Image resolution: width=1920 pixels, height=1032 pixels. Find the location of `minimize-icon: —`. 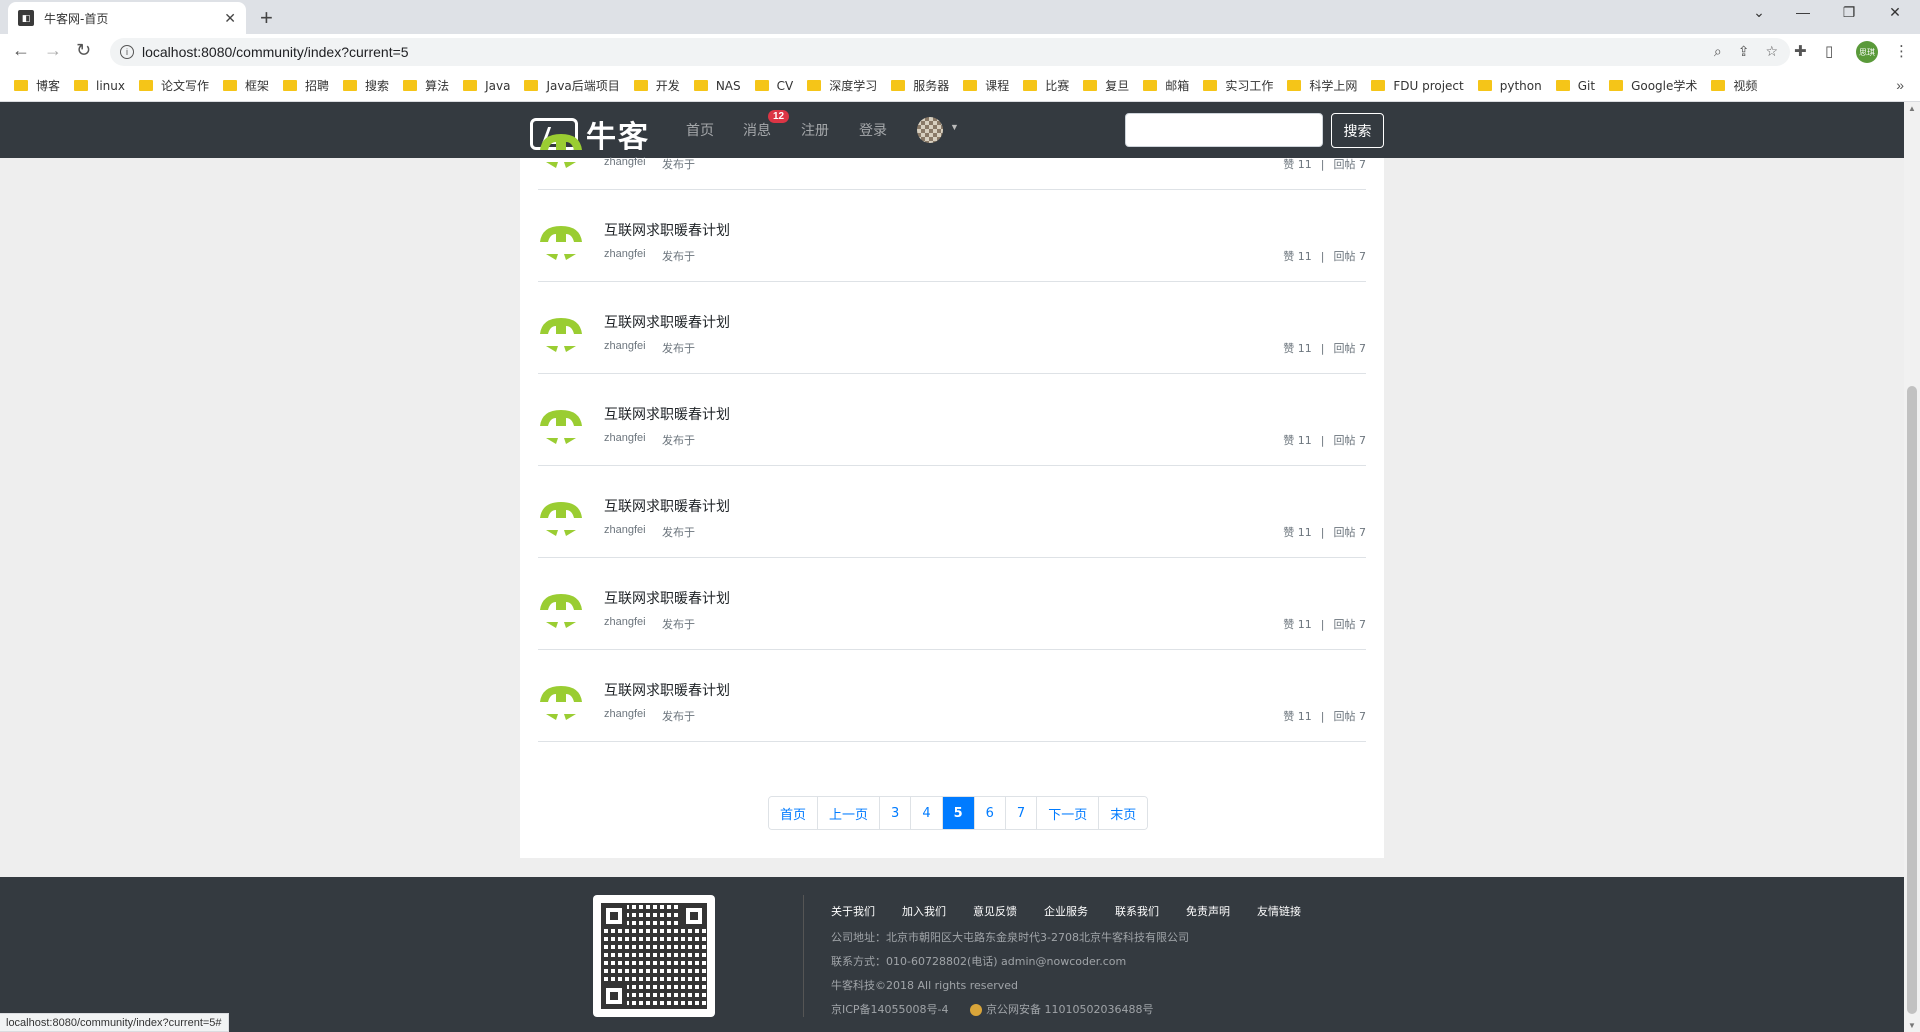

minimize-icon: — is located at coordinates (1803, 12).